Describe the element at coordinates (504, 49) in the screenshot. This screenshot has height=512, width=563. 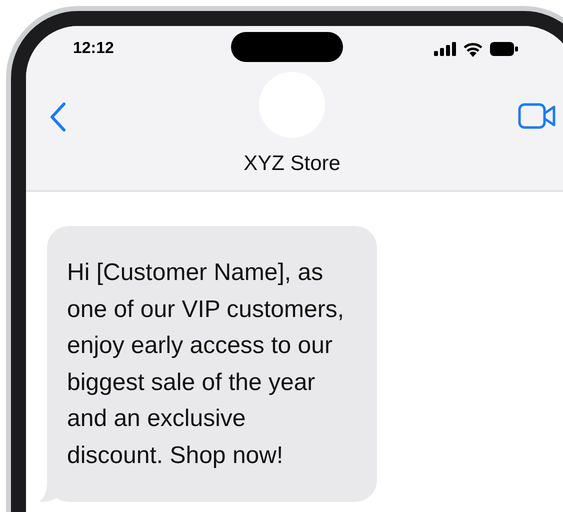
I see `battery-icon` at that location.